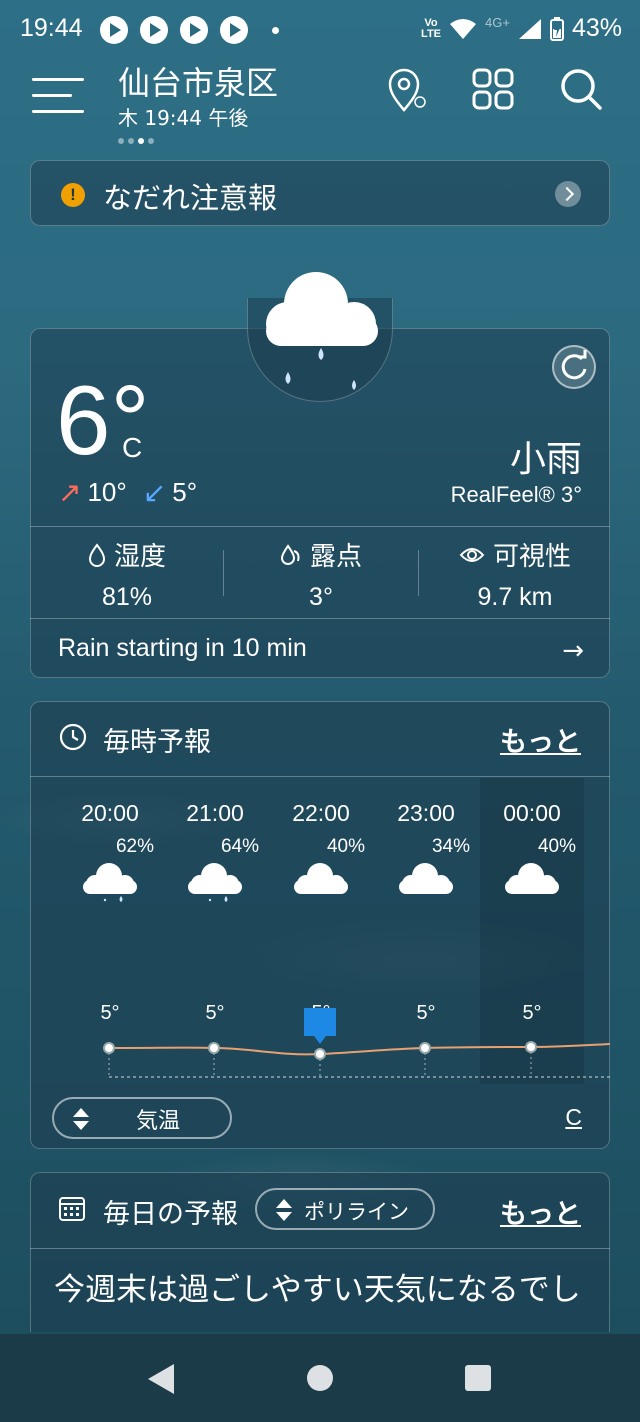  What do you see at coordinates (275, 30) in the screenshot?
I see `more-notifications-icon` at bounding box center [275, 30].